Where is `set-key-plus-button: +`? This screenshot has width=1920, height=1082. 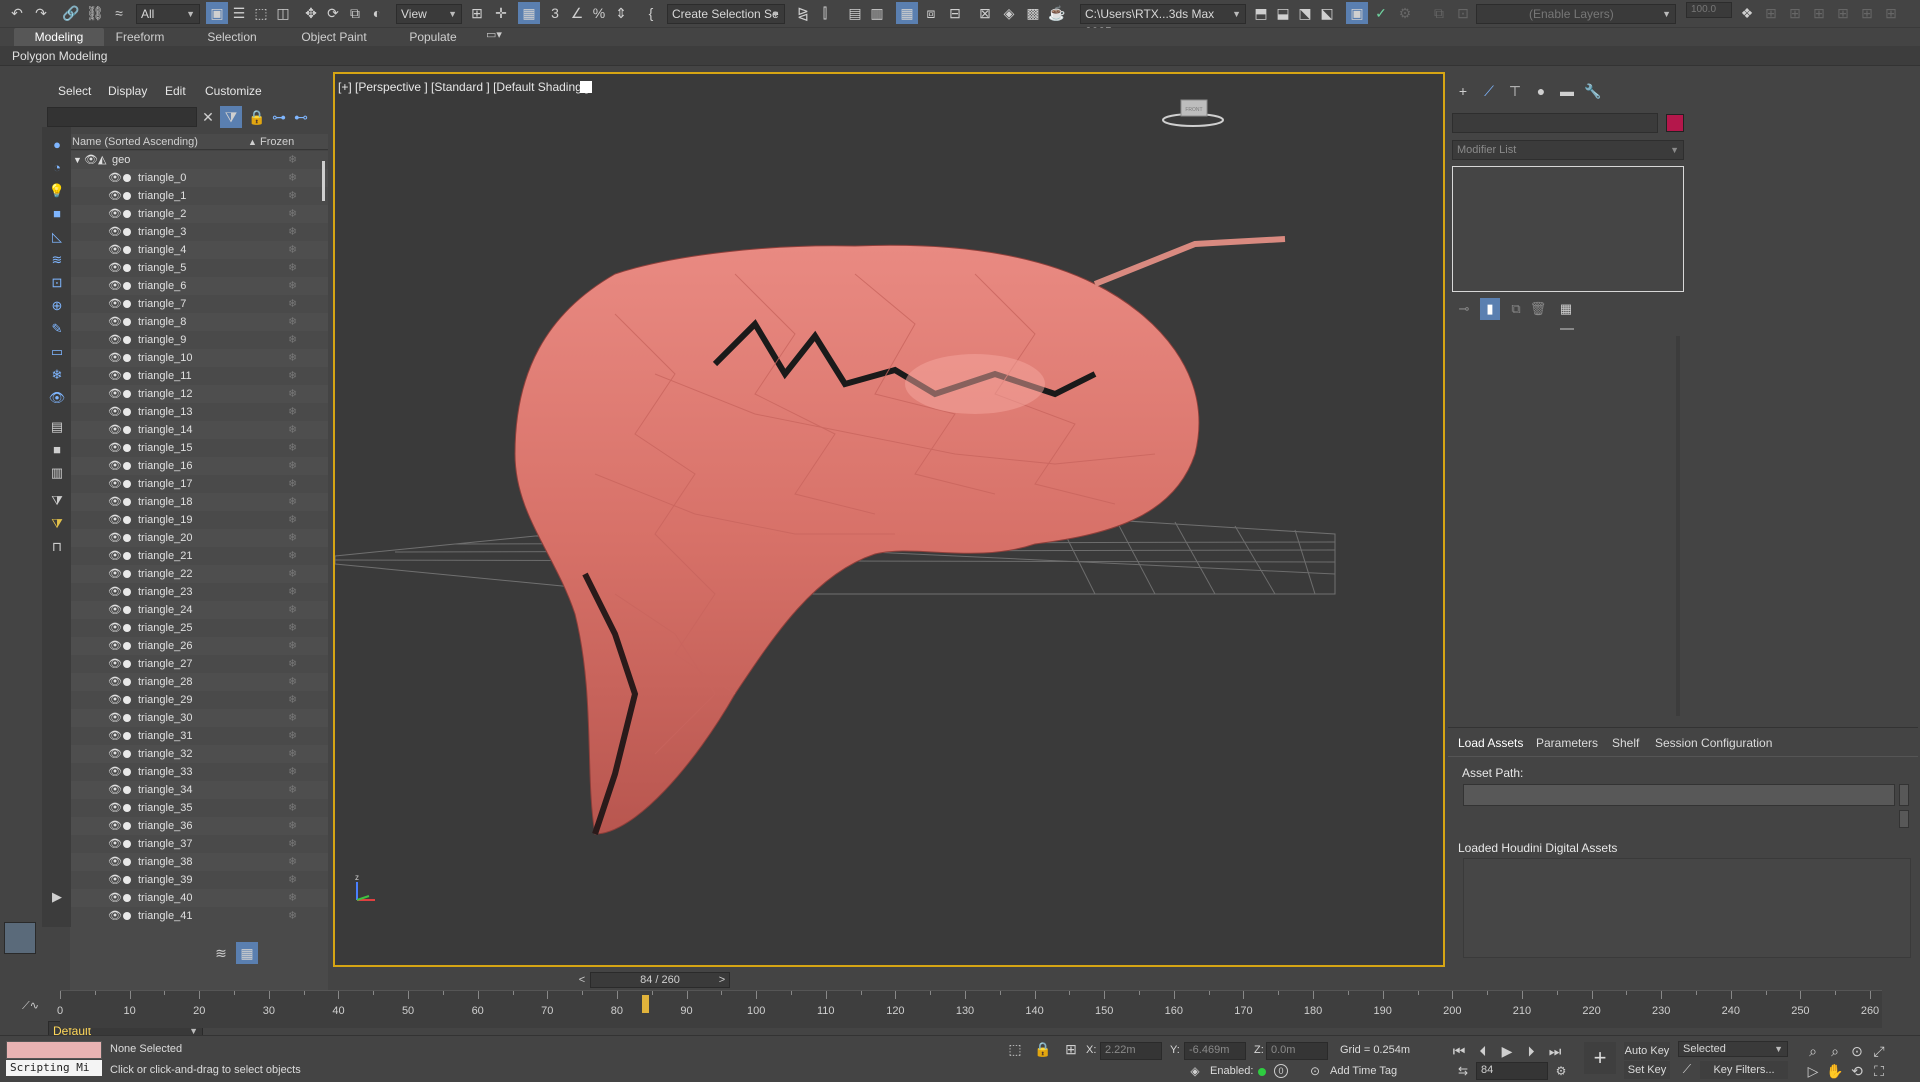 set-key-plus-button: + is located at coordinates (1600, 1058).